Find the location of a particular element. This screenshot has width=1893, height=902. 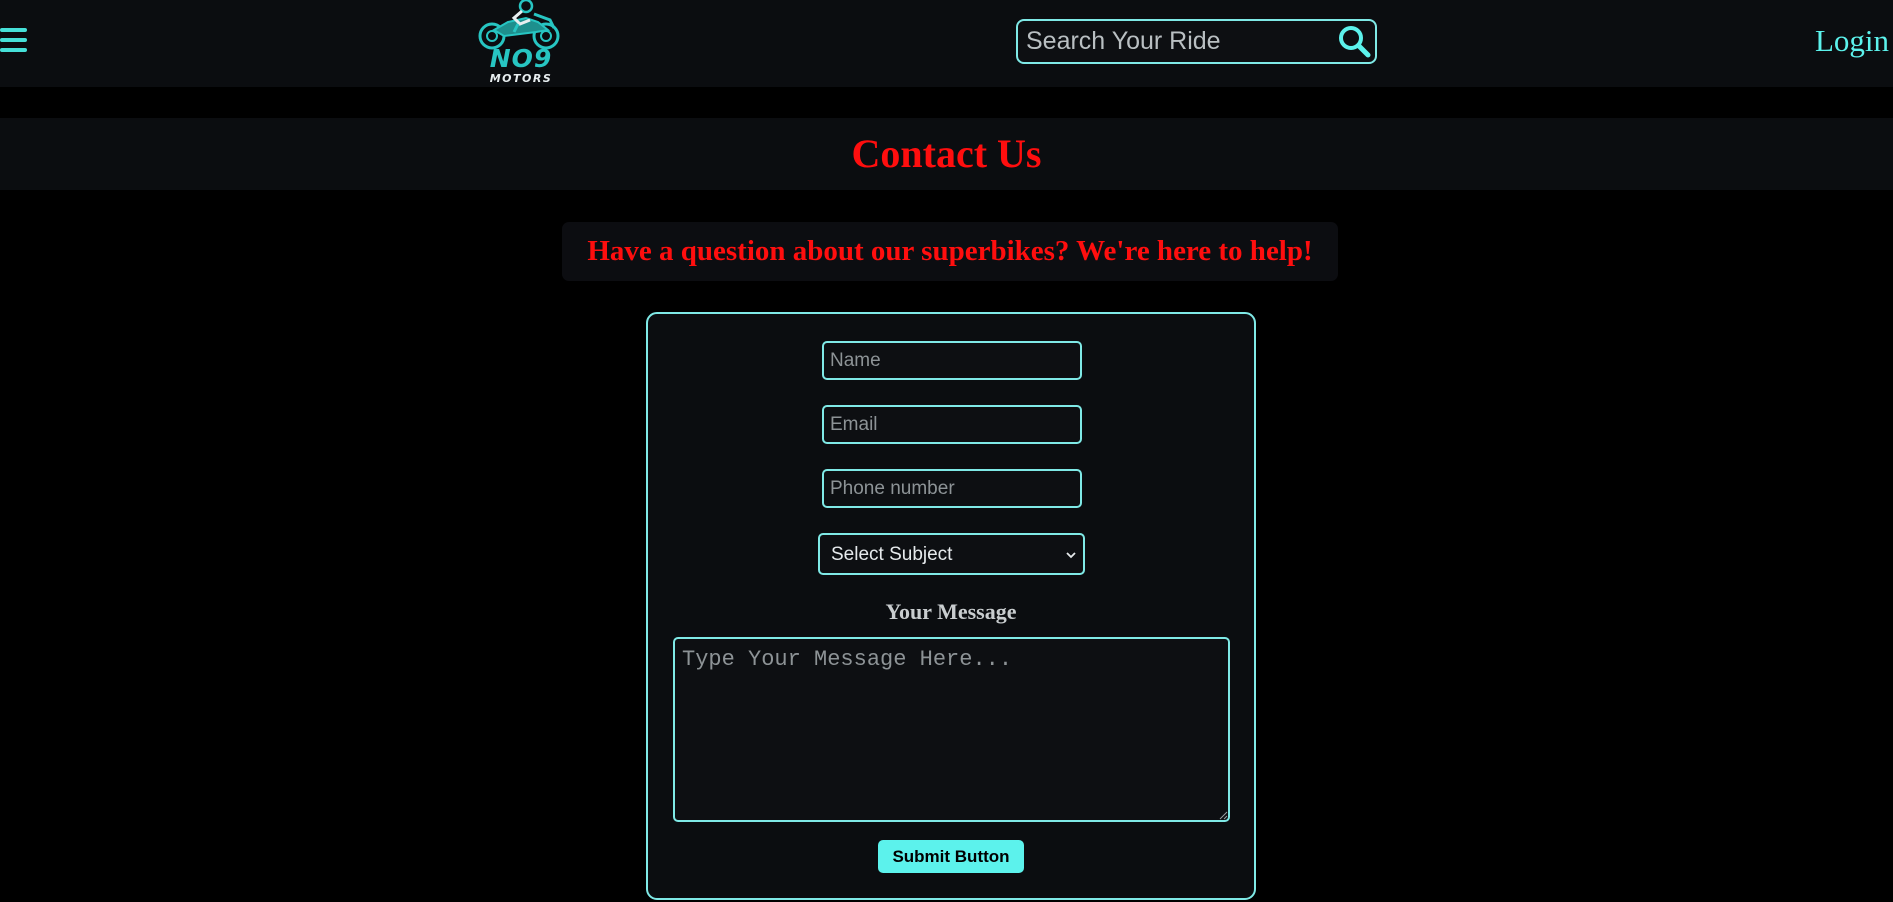

email-field is located at coordinates (952, 424).